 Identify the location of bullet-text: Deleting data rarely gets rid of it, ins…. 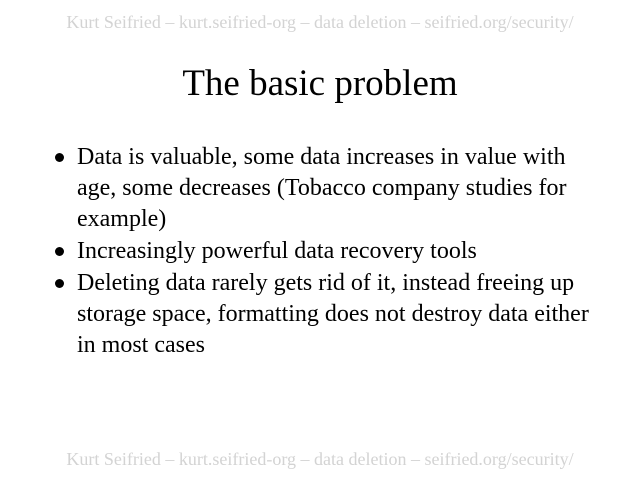
(333, 314).